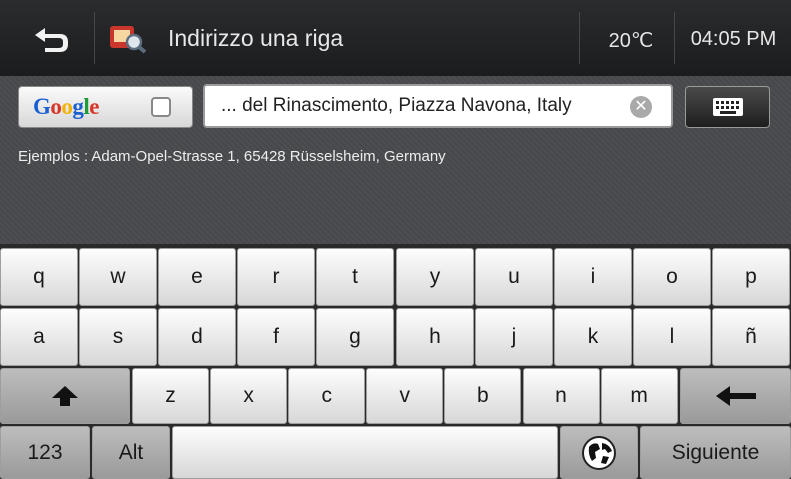 The width and height of the screenshot is (791, 479). What do you see at coordinates (131, 452) in the screenshot?
I see `alt-key: Alt` at bounding box center [131, 452].